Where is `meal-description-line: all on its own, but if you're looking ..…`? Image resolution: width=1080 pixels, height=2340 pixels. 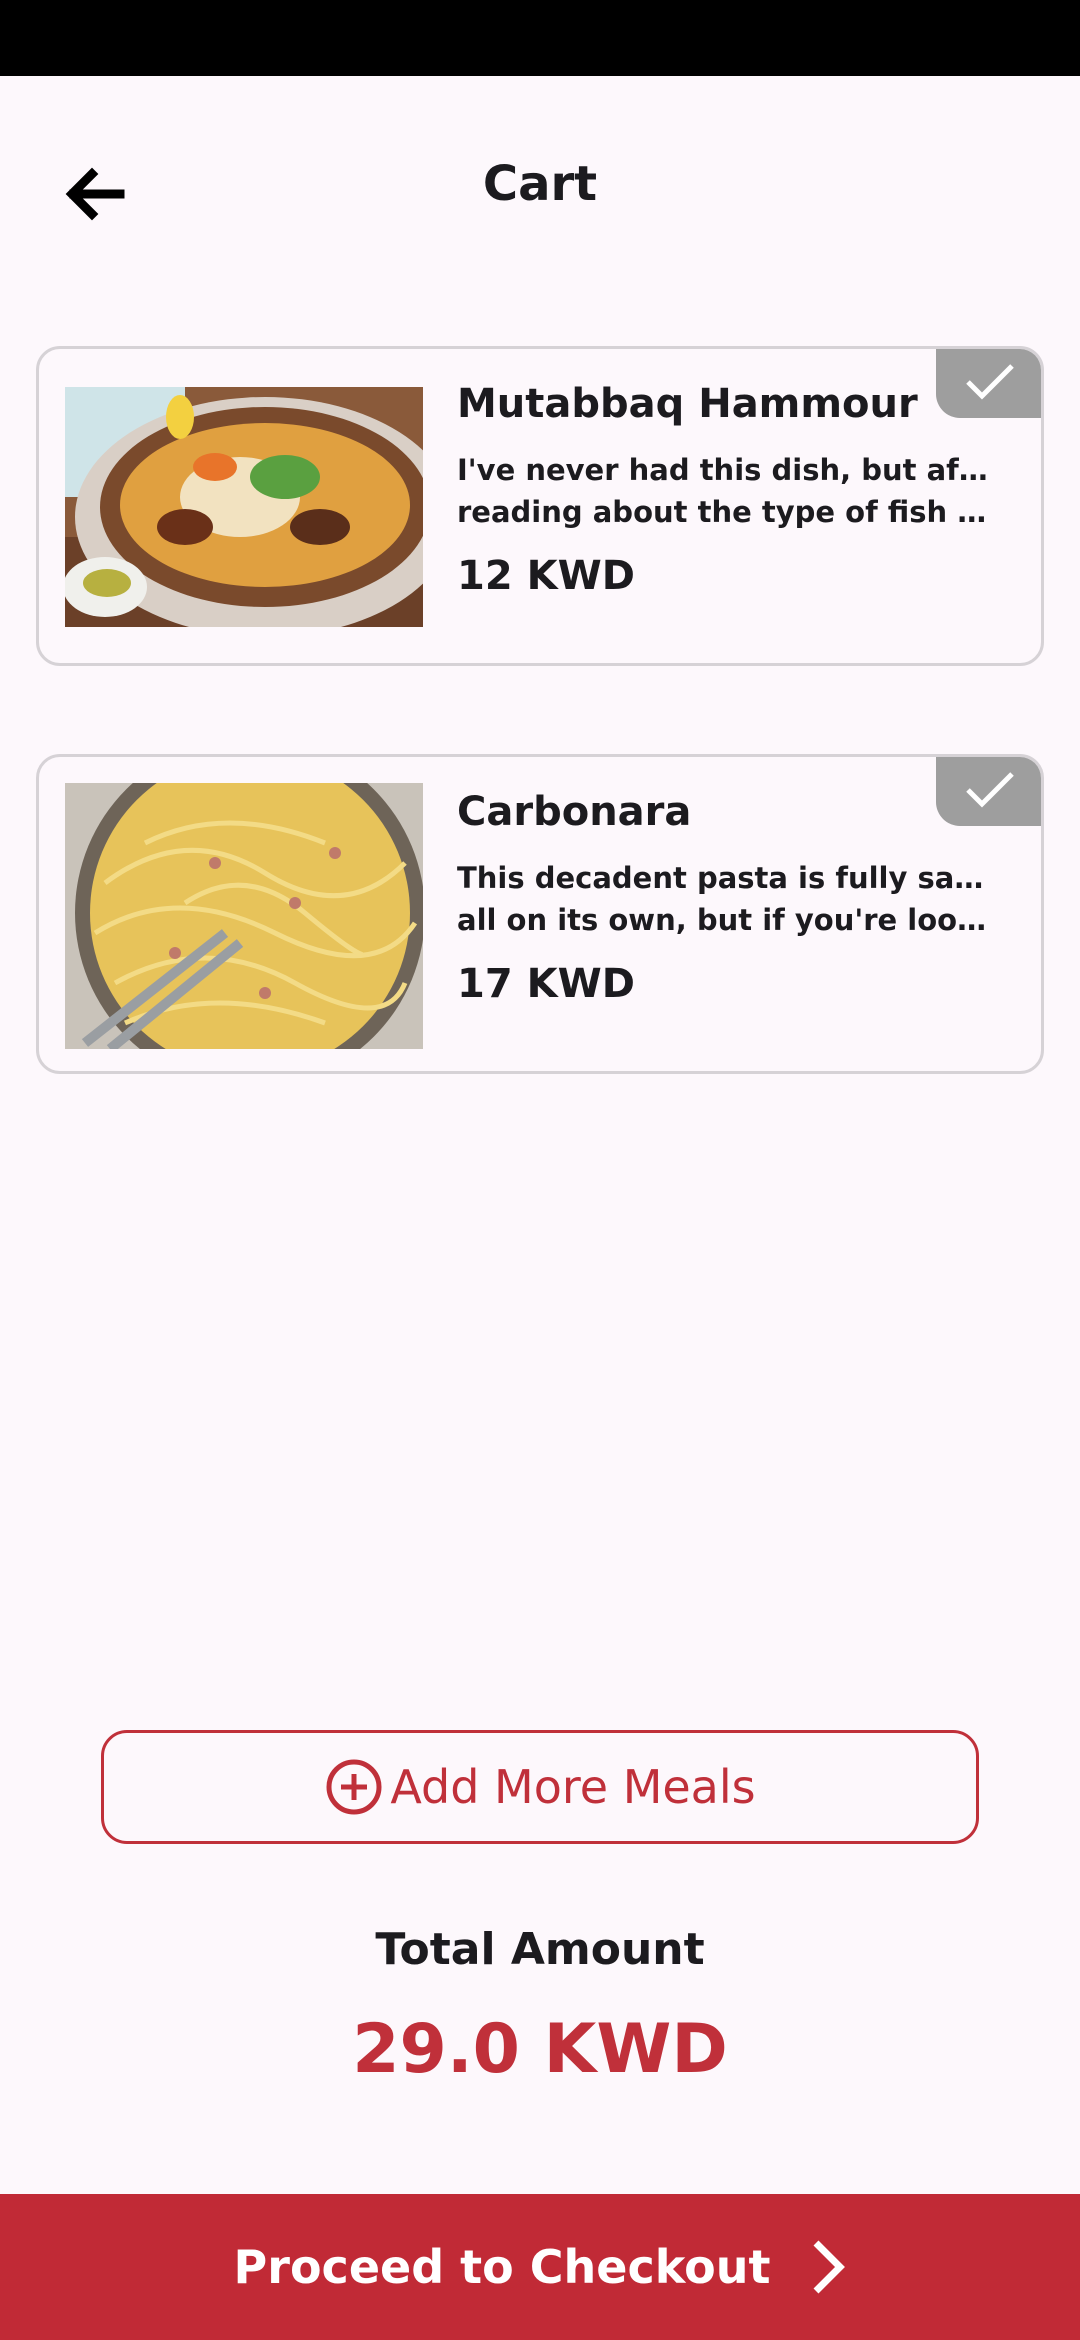
meal-description-line: all on its own, but if you're looking ..… is located at coordinates (727, 920).